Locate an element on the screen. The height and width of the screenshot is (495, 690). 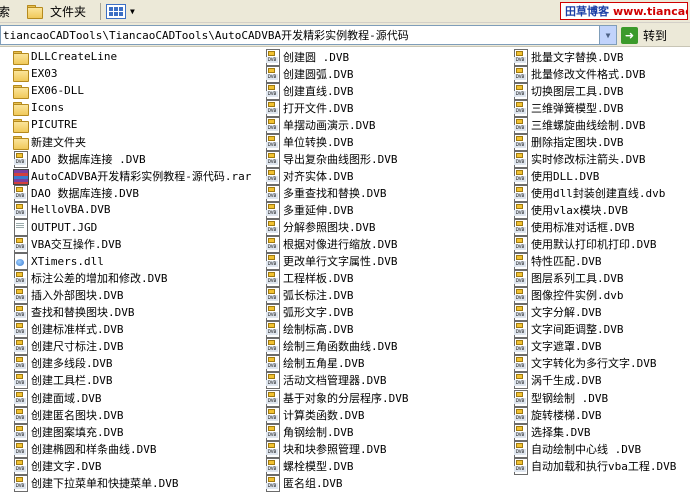
folders-label: 文件夹 is located at coordinates (68, 11).